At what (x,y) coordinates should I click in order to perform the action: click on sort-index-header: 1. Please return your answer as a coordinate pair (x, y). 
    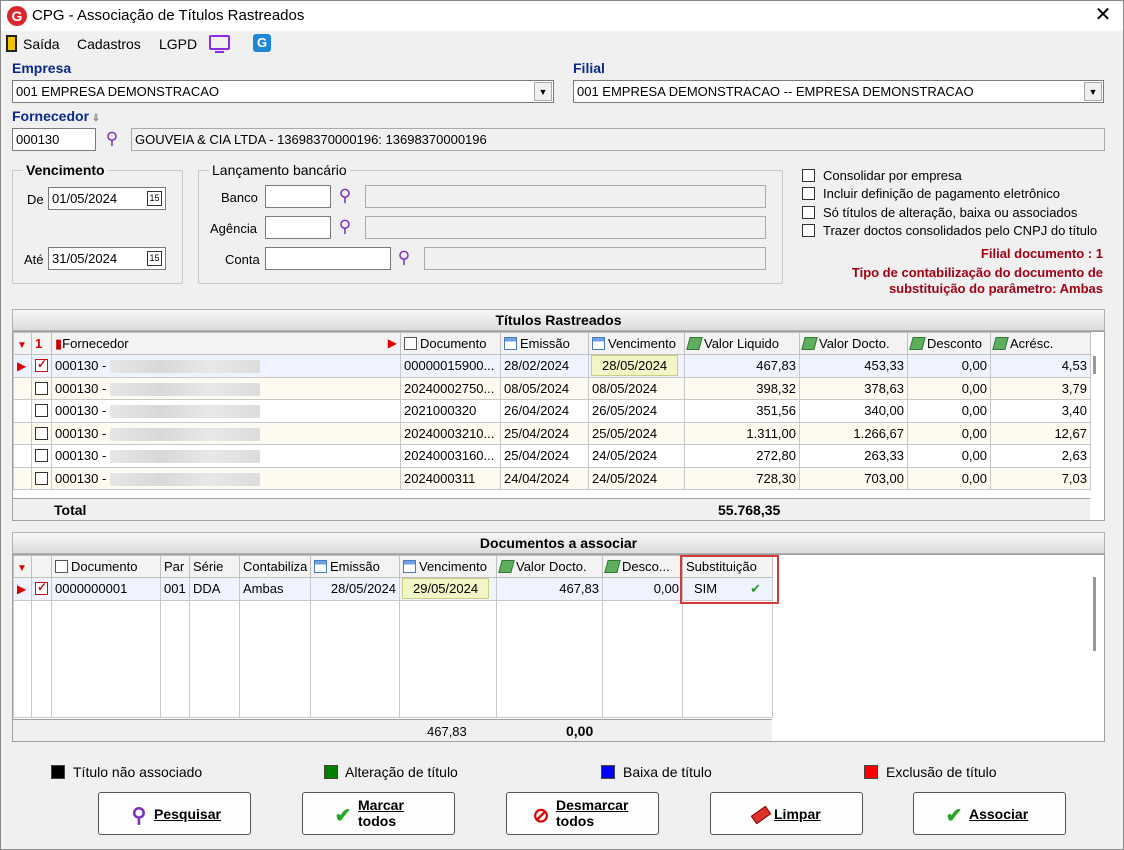
    Looking at the image, I should click on (41, 343).